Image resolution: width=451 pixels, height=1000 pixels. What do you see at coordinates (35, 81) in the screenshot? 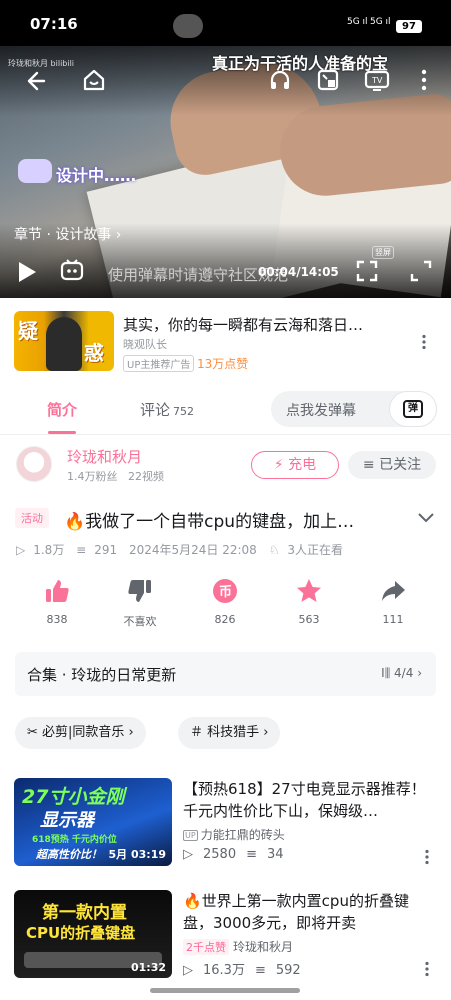
I see `back-icon` at bounding box center [35, 81].